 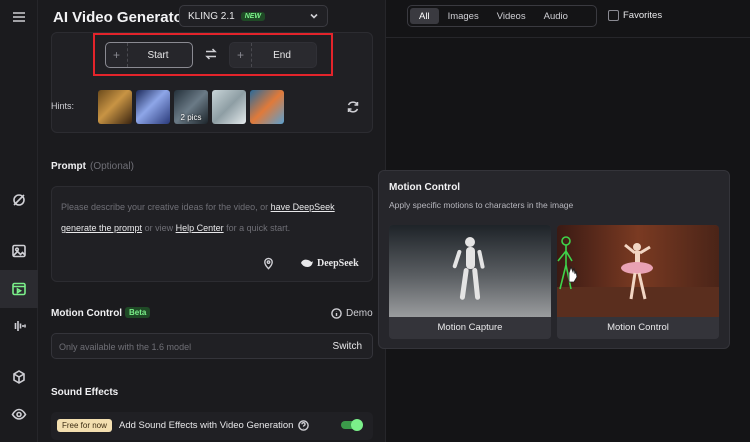 I want to click on eye-icon, so click(x=19, y=414).